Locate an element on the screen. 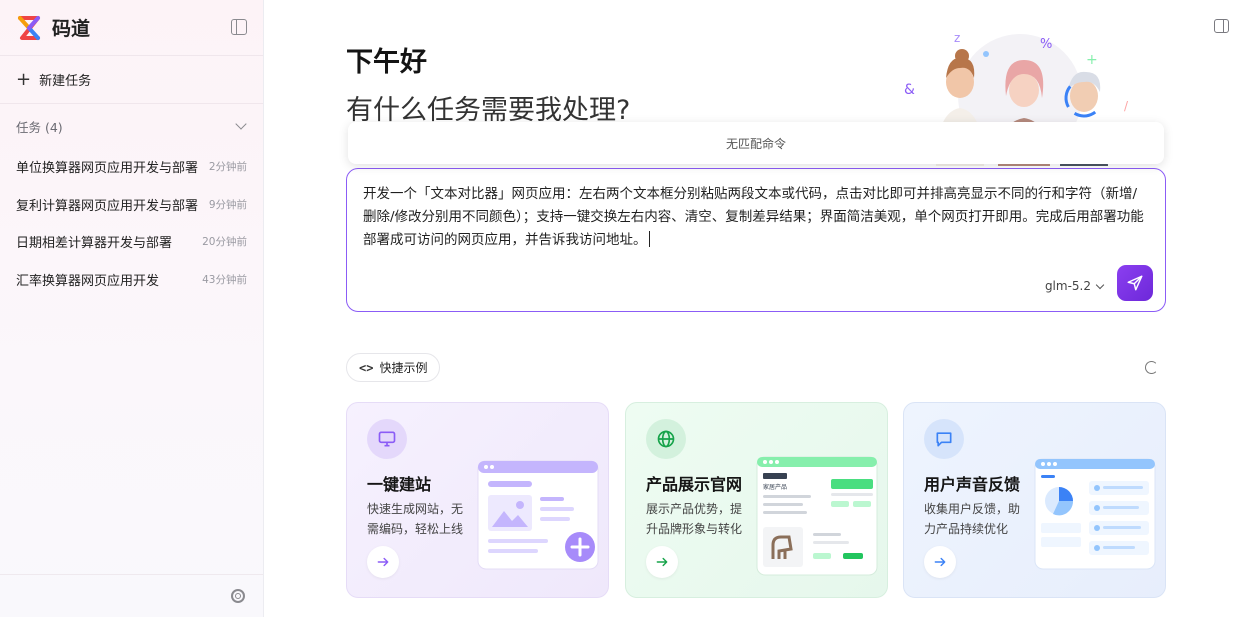  no-matching-command-text: 无匹配命令 is located at coordinates (755, 143).